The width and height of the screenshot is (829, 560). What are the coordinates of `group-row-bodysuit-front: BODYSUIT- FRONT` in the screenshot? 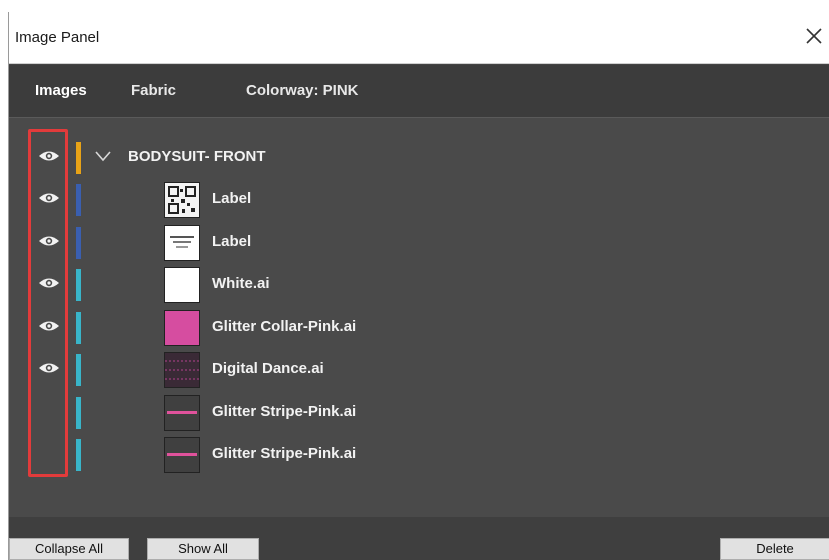 It's located at (419, 157).